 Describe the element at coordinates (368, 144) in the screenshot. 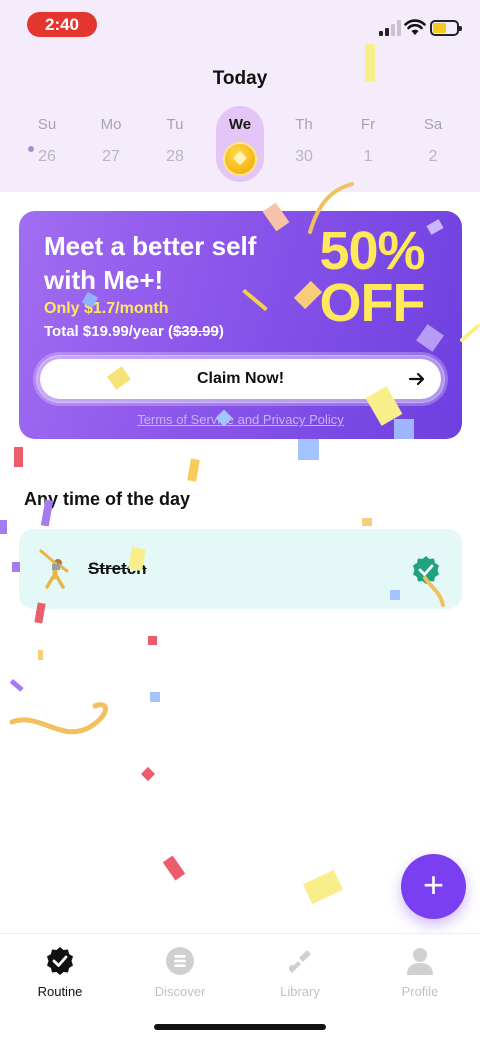

I see `day-friday: Fr 1` at that location.